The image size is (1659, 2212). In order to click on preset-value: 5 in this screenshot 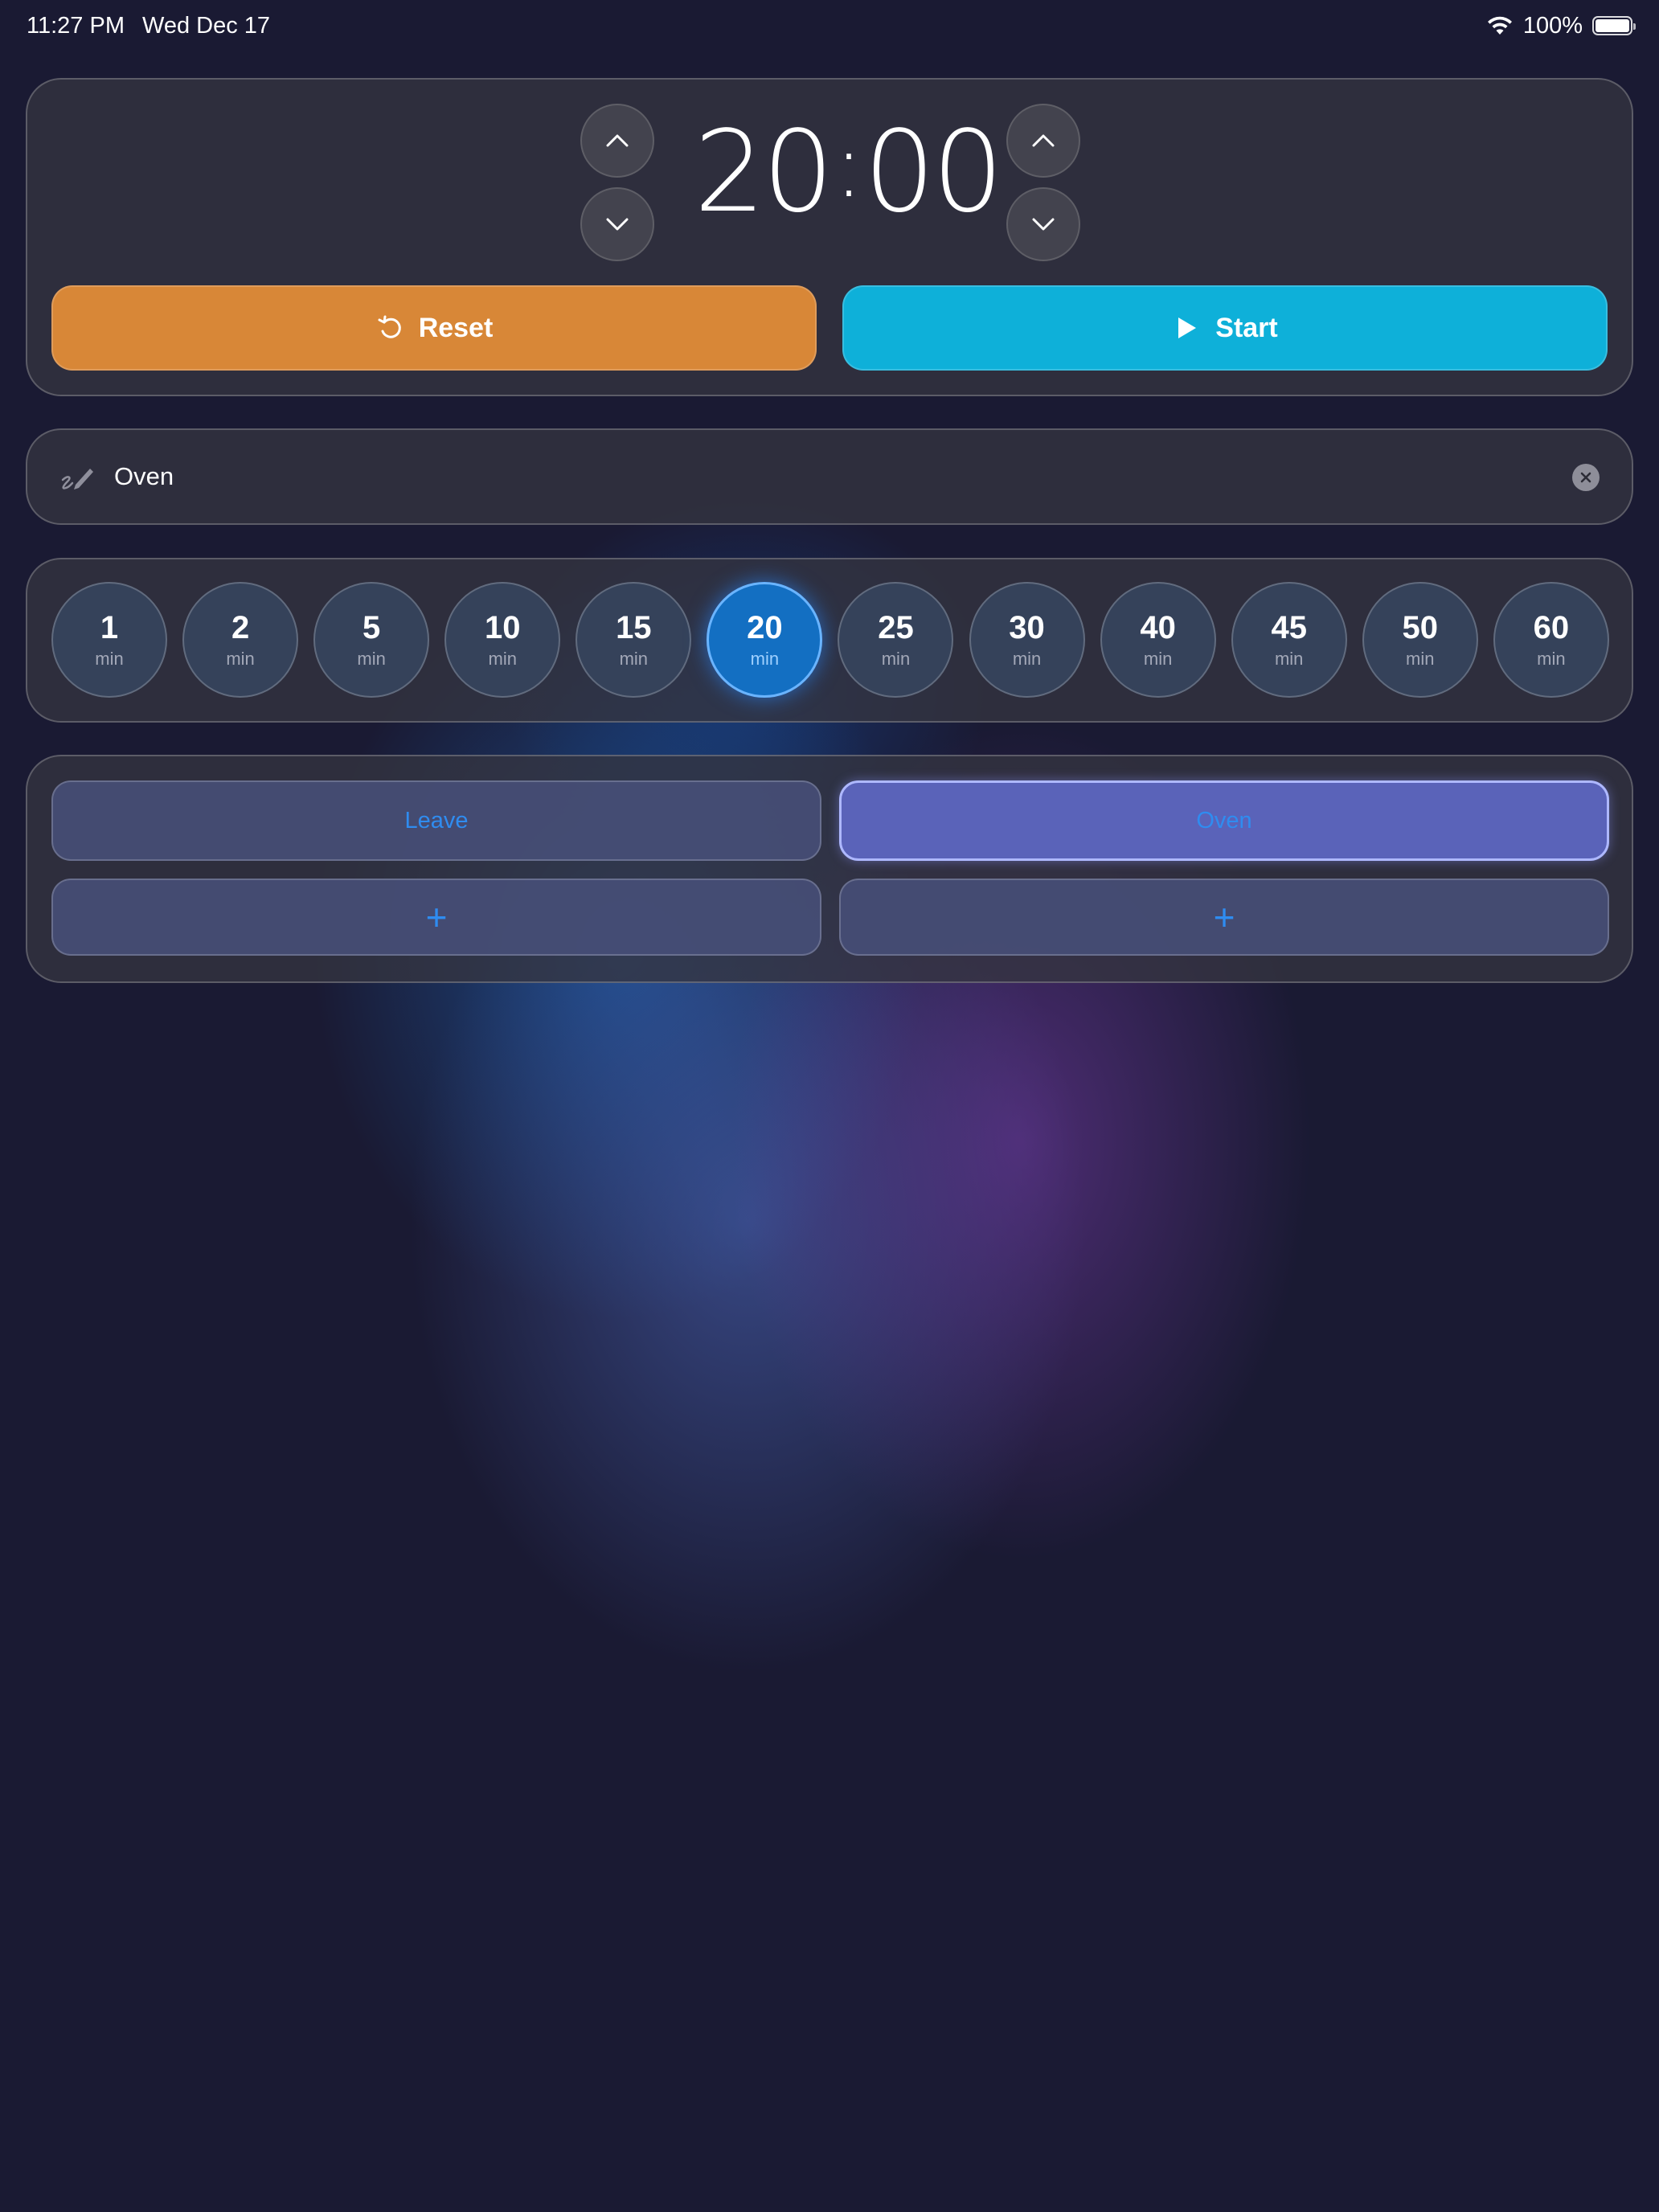, I will do `click(372, 627)`.